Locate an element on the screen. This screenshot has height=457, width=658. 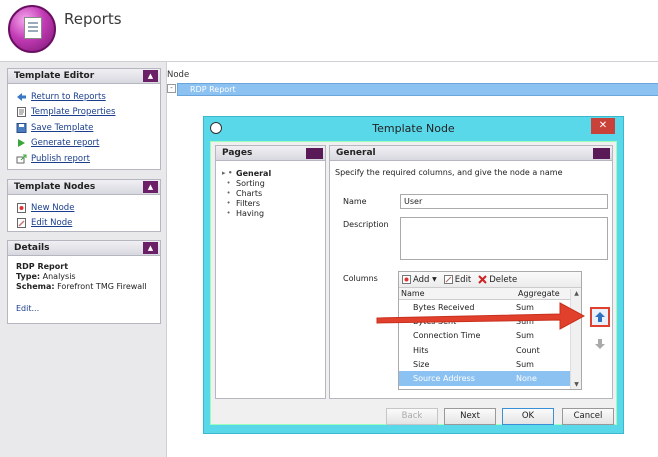
move-column-down-button is located at coordinates (600, 344).